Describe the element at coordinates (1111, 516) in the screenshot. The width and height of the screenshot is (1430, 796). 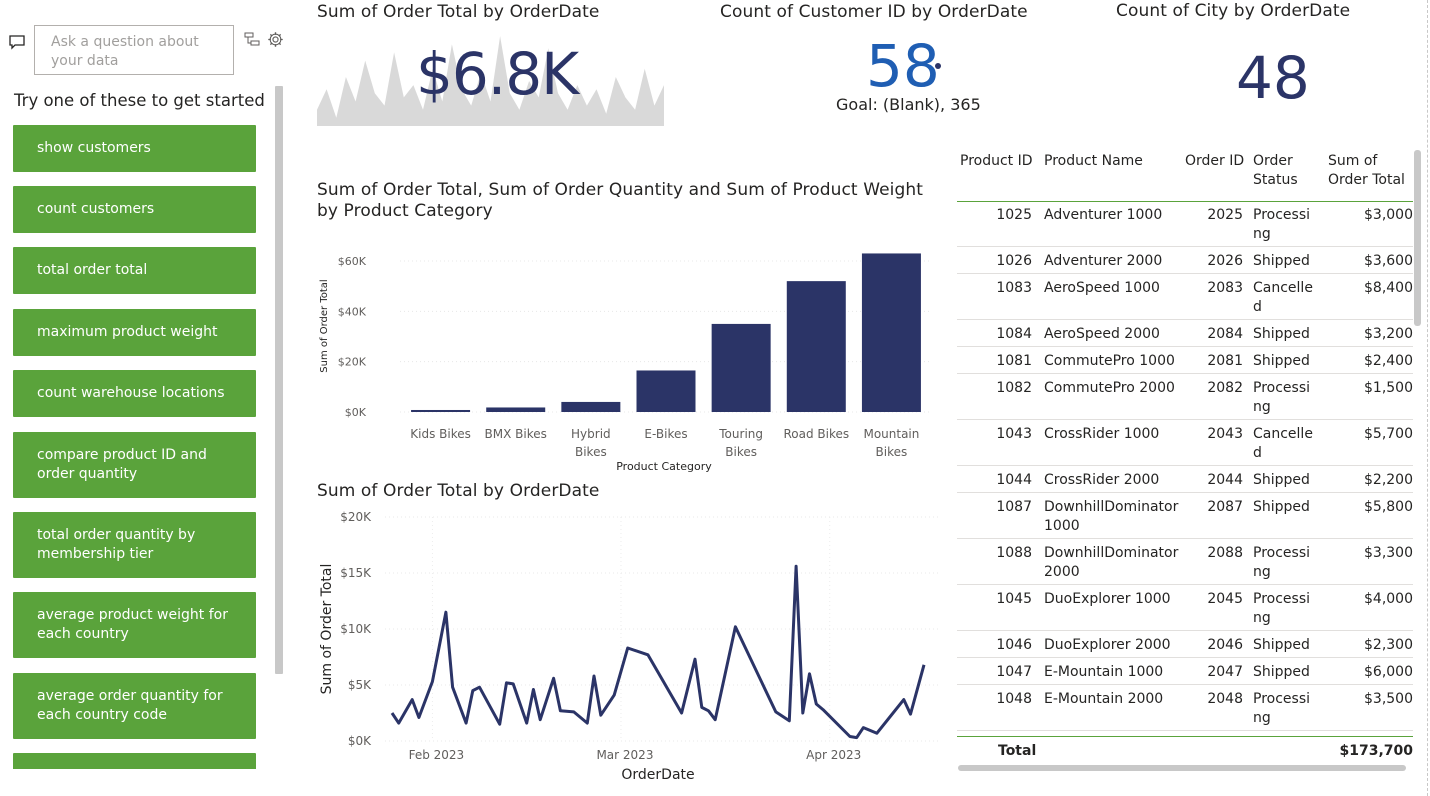
I see `cell-product-name: DownhillDominator 1000` at that location.